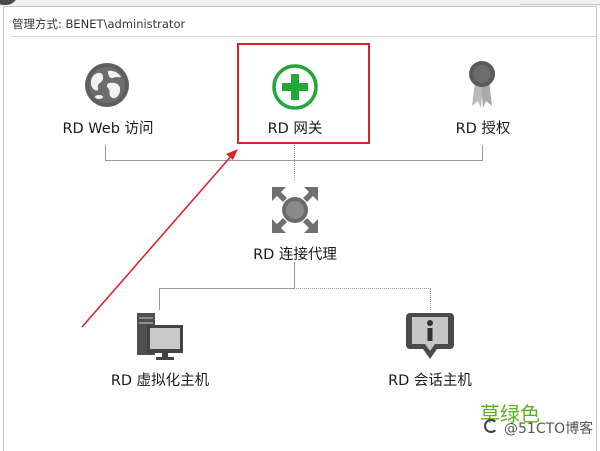 The width and height of the screenshot is (600, 451). Describe the element at coordinates (549, 429) in the screenshot. I see `watermark-site: @51CTO博客` at that location.